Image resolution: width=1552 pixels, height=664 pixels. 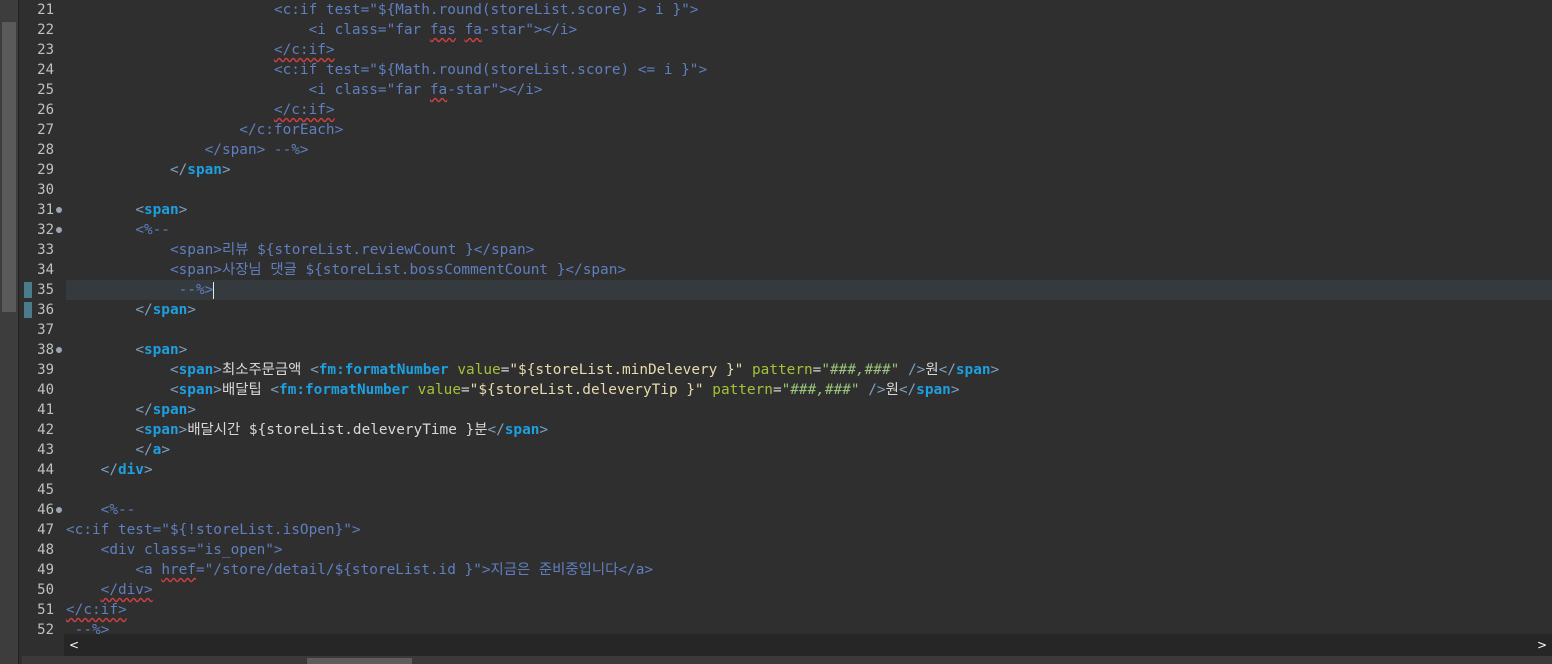 What do you see at coordinates (787, 550) in the screenshot?
I see `code-line: 48 <div class="is_open">` at bounding box center [787, 550].